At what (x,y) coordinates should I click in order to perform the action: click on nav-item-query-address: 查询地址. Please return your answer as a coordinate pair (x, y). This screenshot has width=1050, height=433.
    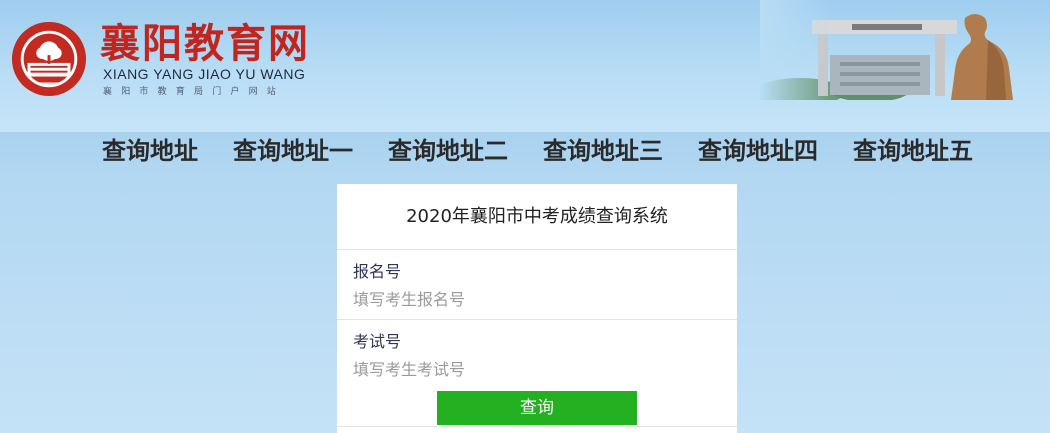
    Looking at the image, I should click on (150, 151).